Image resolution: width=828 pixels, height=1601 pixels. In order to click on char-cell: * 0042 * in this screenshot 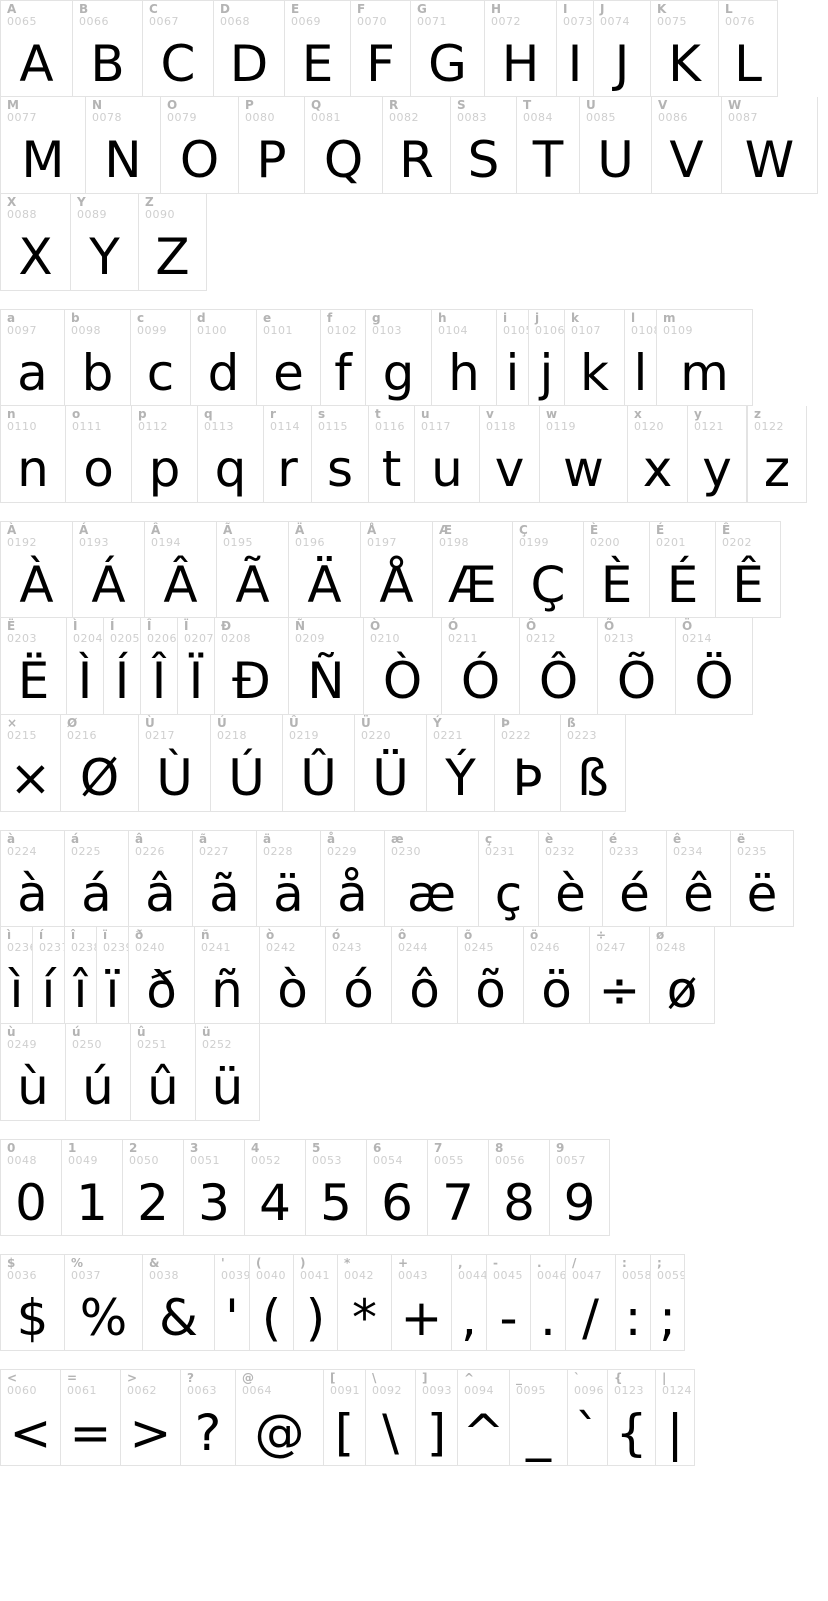, I will do `click(364, 1302)`.